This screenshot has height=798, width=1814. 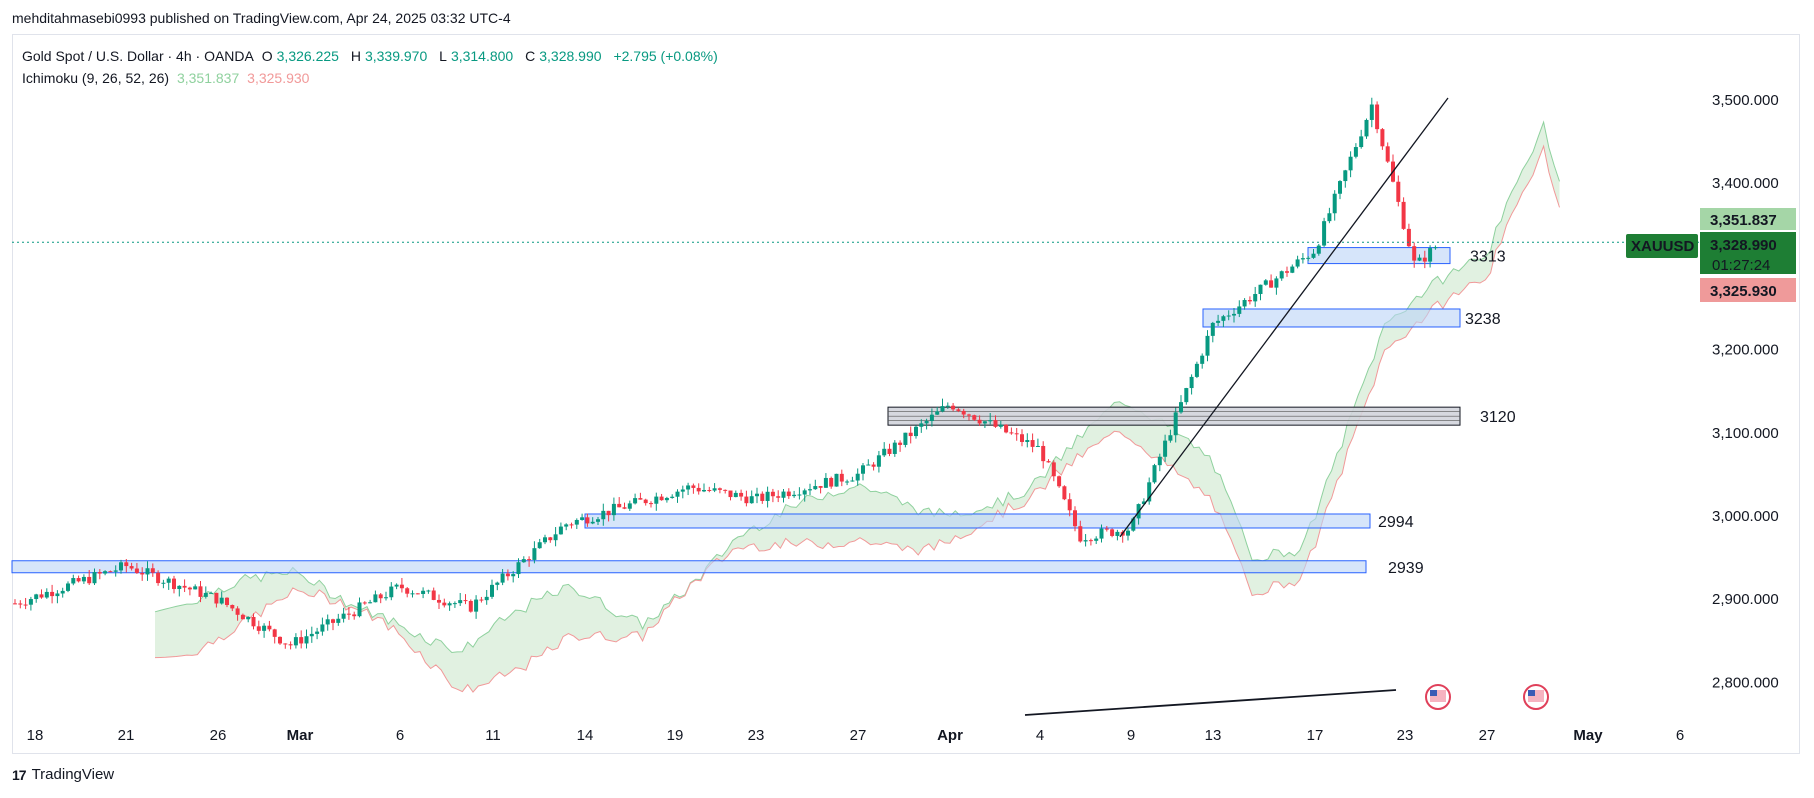 I want to click on time-tick: Apr, so click(x=950, y=735).